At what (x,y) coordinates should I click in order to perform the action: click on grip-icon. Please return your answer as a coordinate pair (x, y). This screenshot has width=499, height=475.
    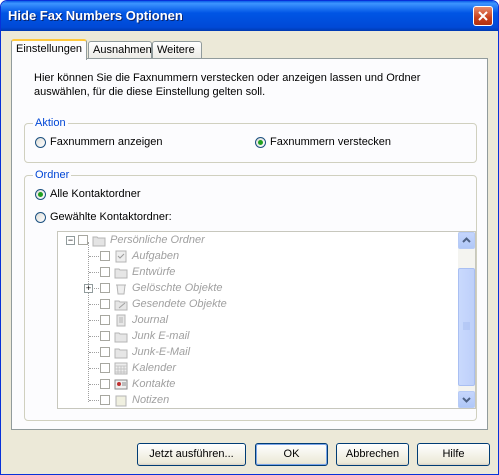
    Looking at the image, I should click on (466, 326).